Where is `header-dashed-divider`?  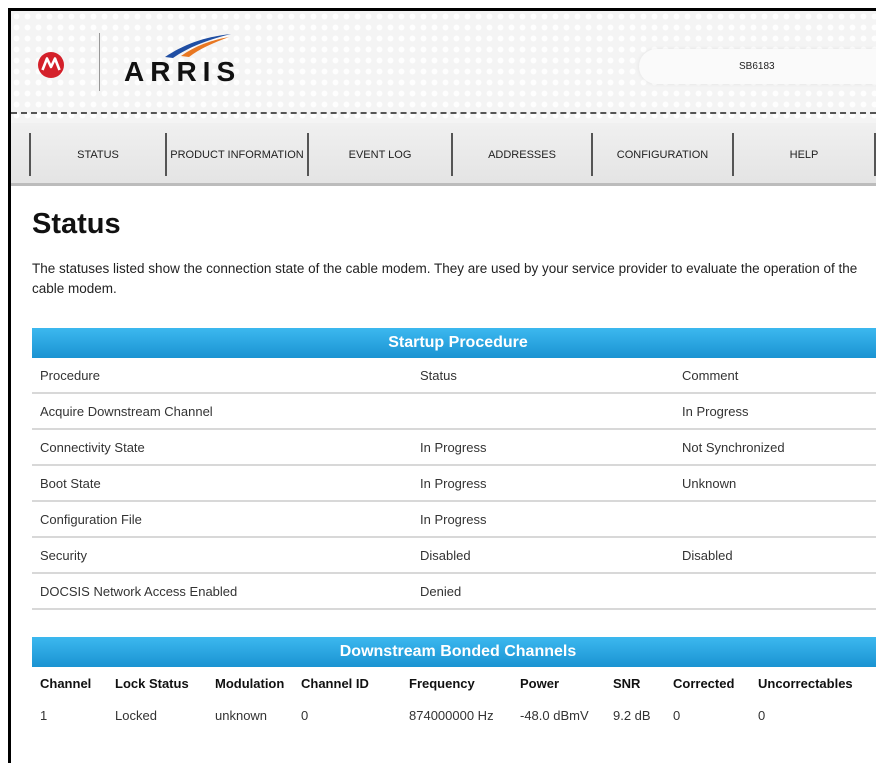 header-dashed-divider is located at coordinates (443, 113).